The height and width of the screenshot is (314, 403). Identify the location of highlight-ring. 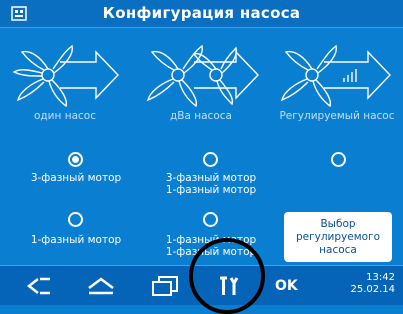
(227, 276).